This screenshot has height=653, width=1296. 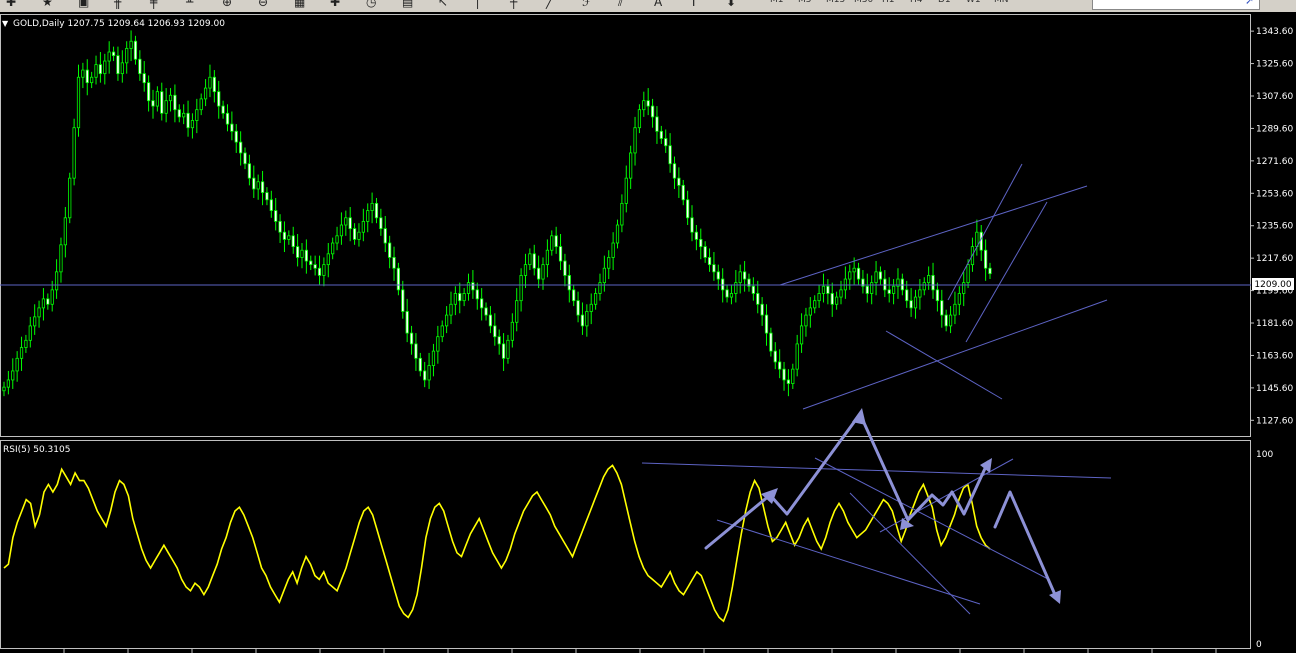 I want to click on grid-icon: ▦, so click(x=299, y=5).